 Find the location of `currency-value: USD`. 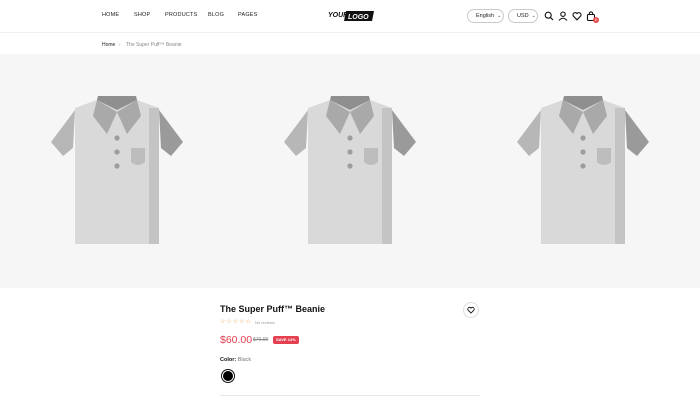

currency-value: USD is located at coordinates (523, 16).